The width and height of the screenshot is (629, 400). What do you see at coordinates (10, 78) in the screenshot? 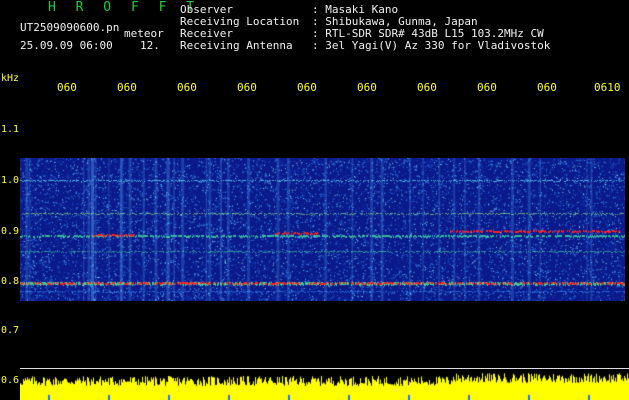
I see `unit-label: kHz` at bounding box center [10, 78].